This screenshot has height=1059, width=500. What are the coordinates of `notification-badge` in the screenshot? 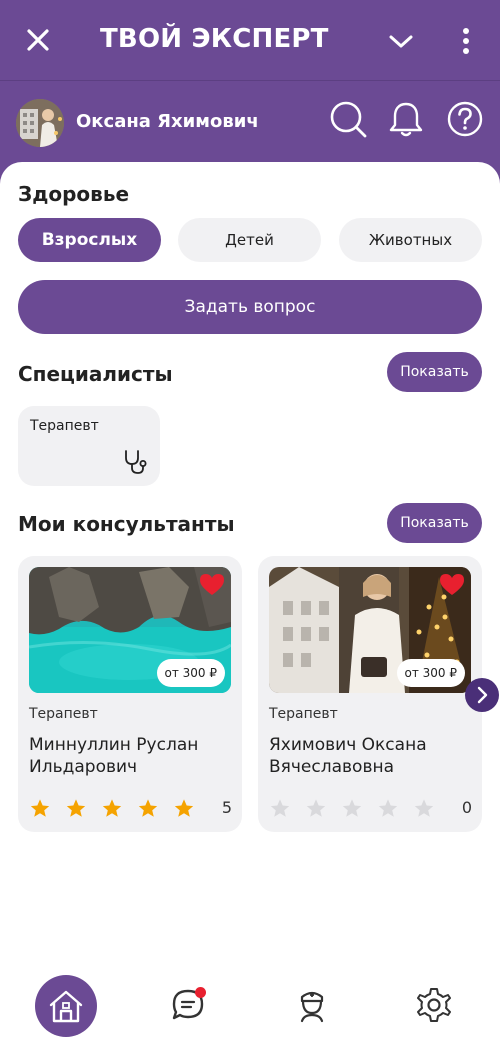 It's located at (200, 992).